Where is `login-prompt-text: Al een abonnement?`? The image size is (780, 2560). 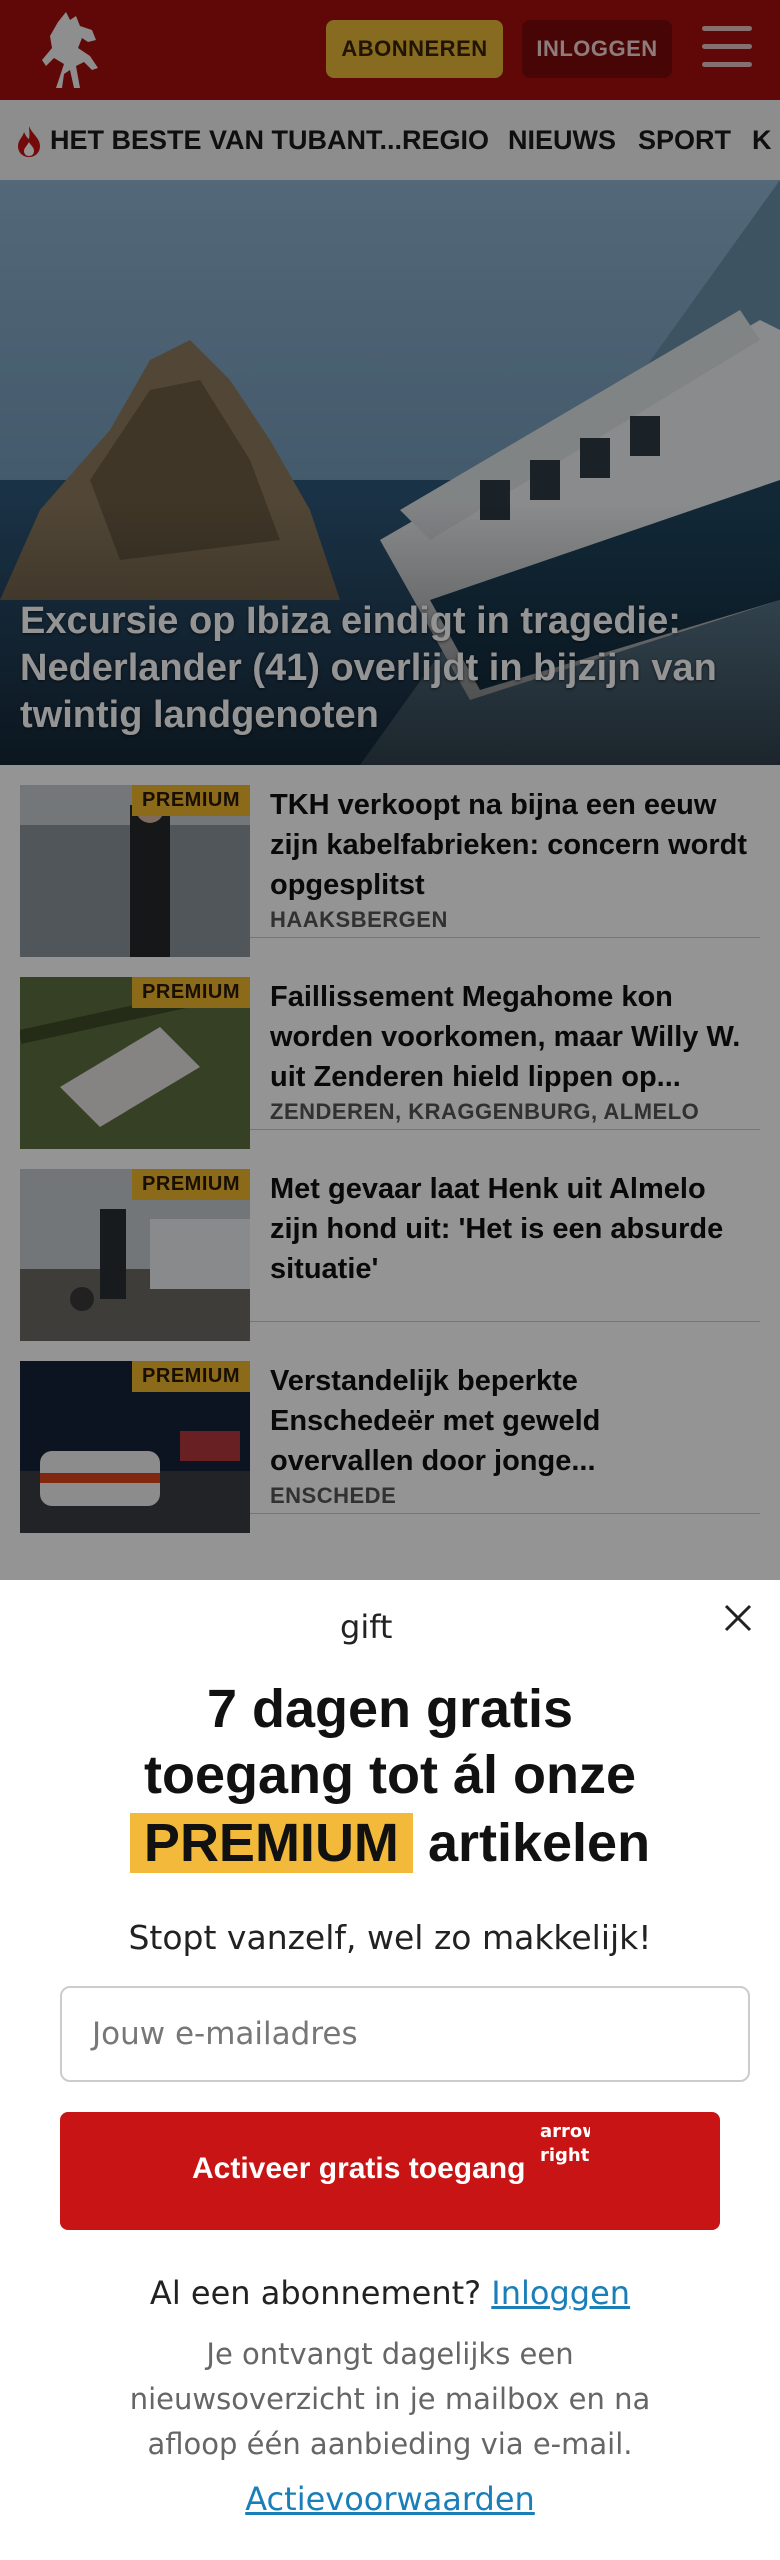
login-prompt-text: Al een abonnement? is located at coordinates (315, 2293).